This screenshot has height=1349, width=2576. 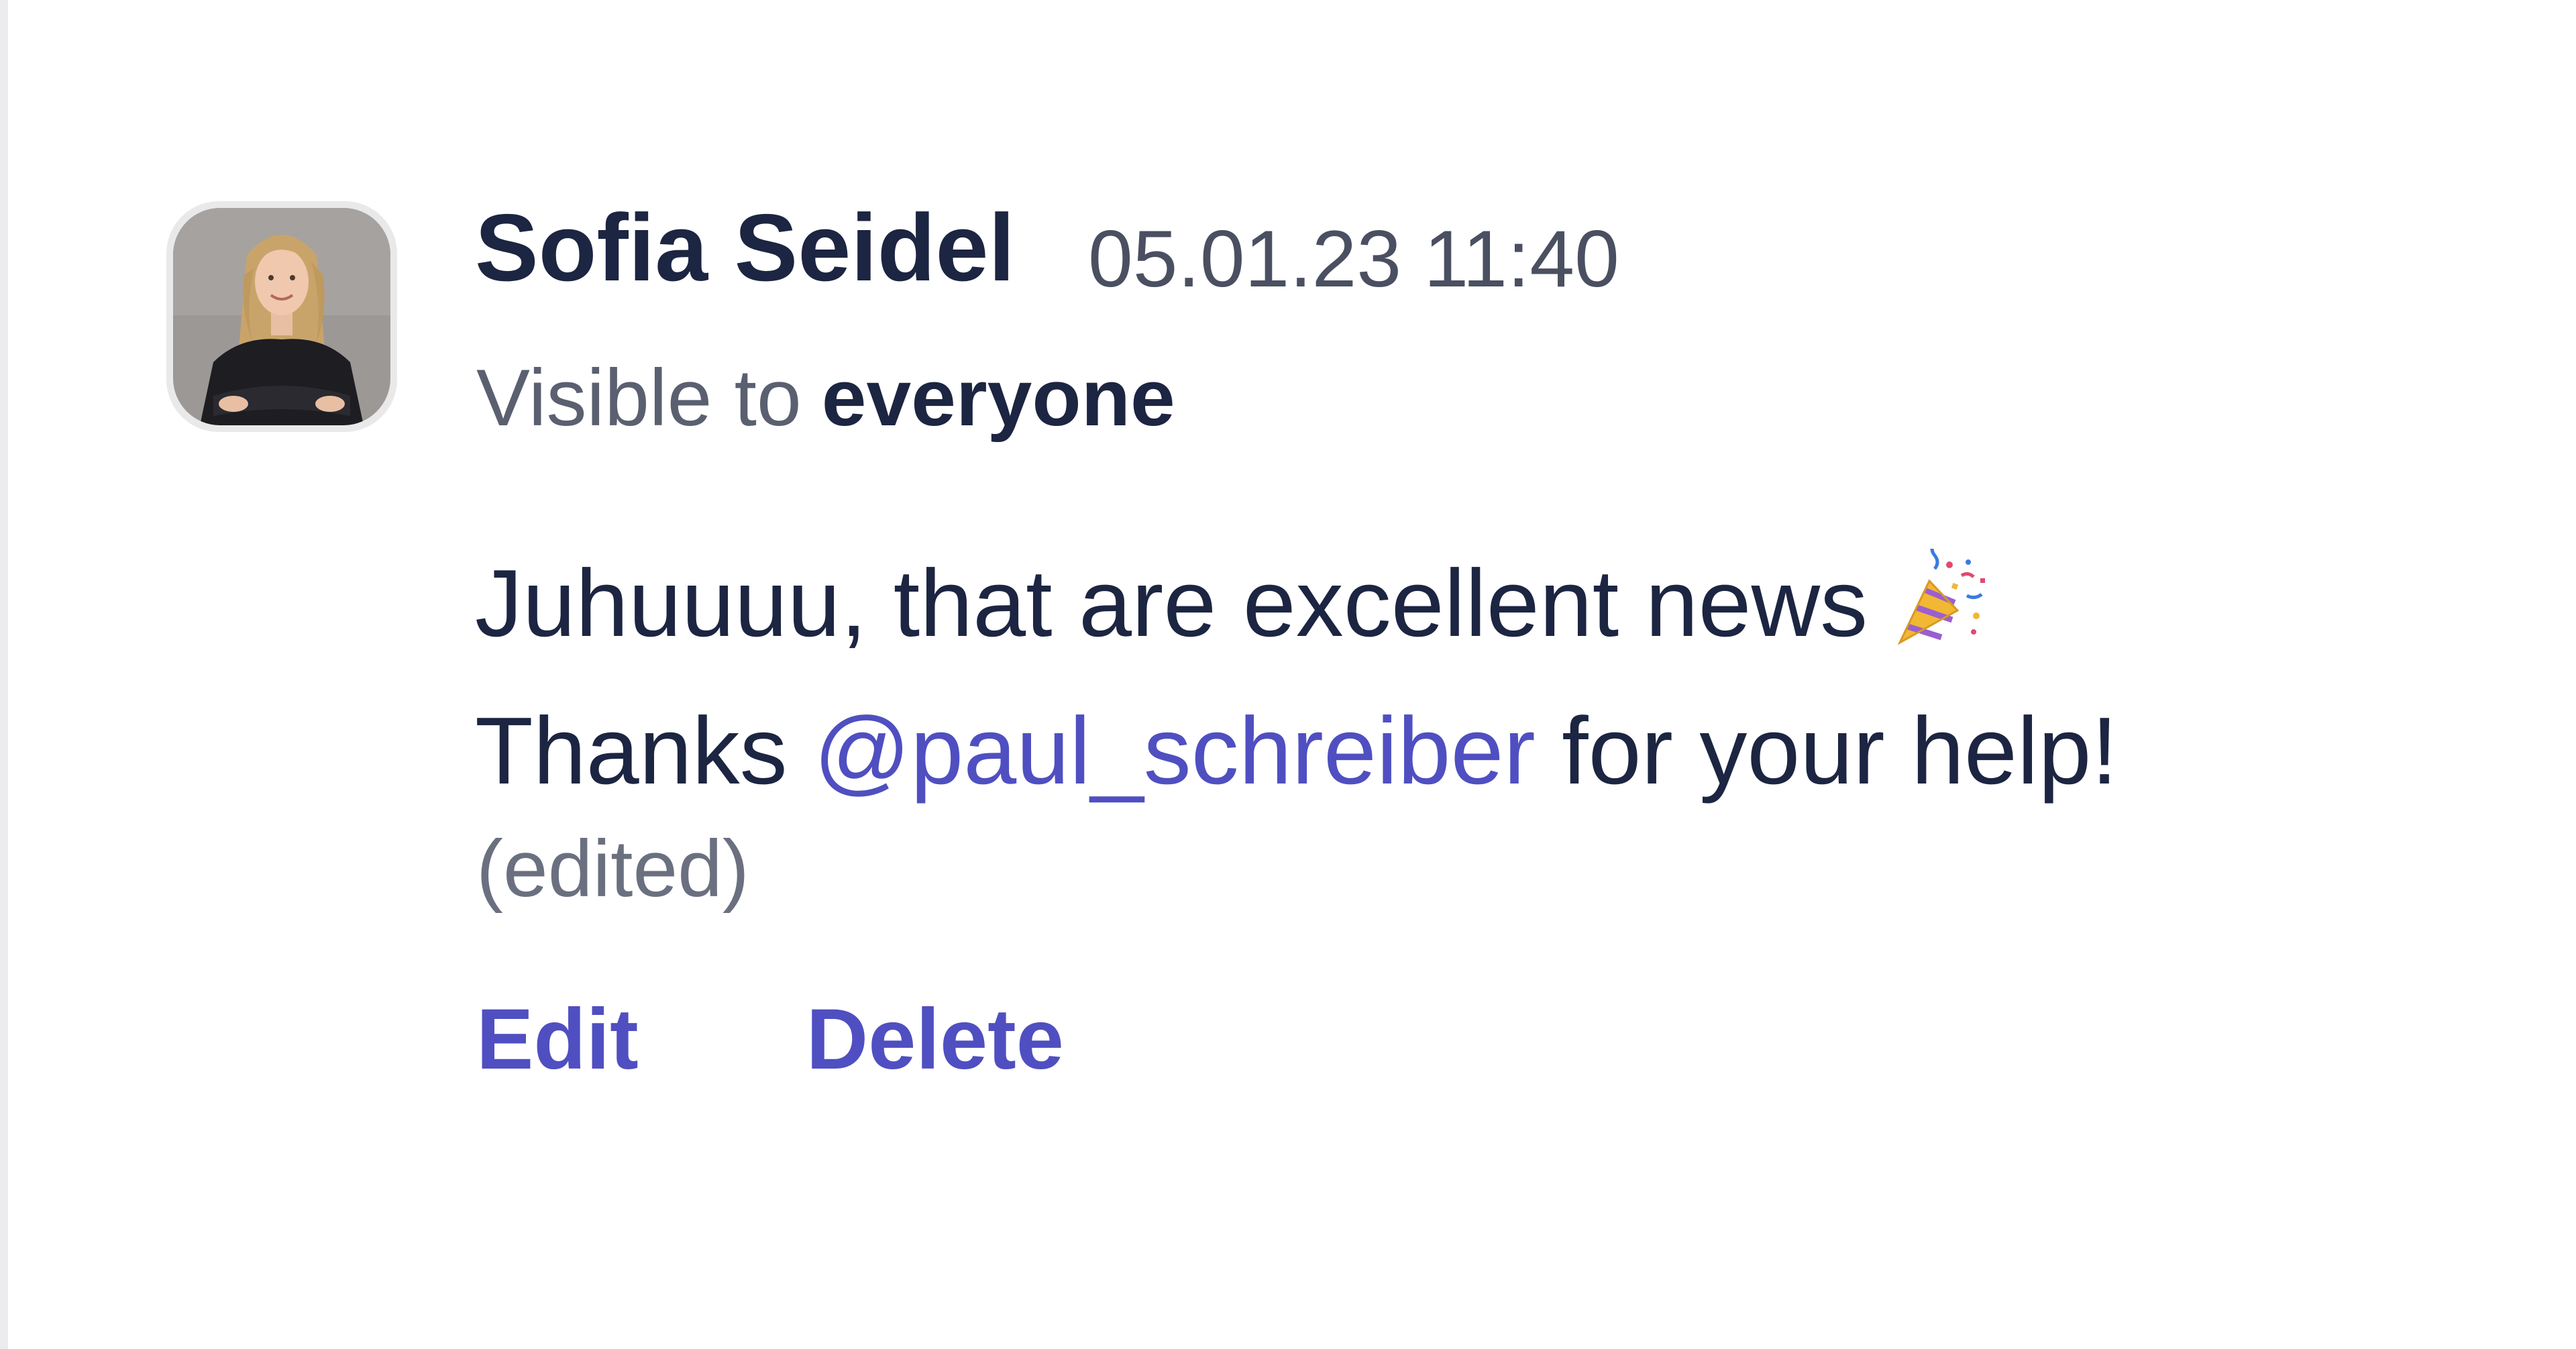 I want to click on avatar, so click(x=281, y=316).